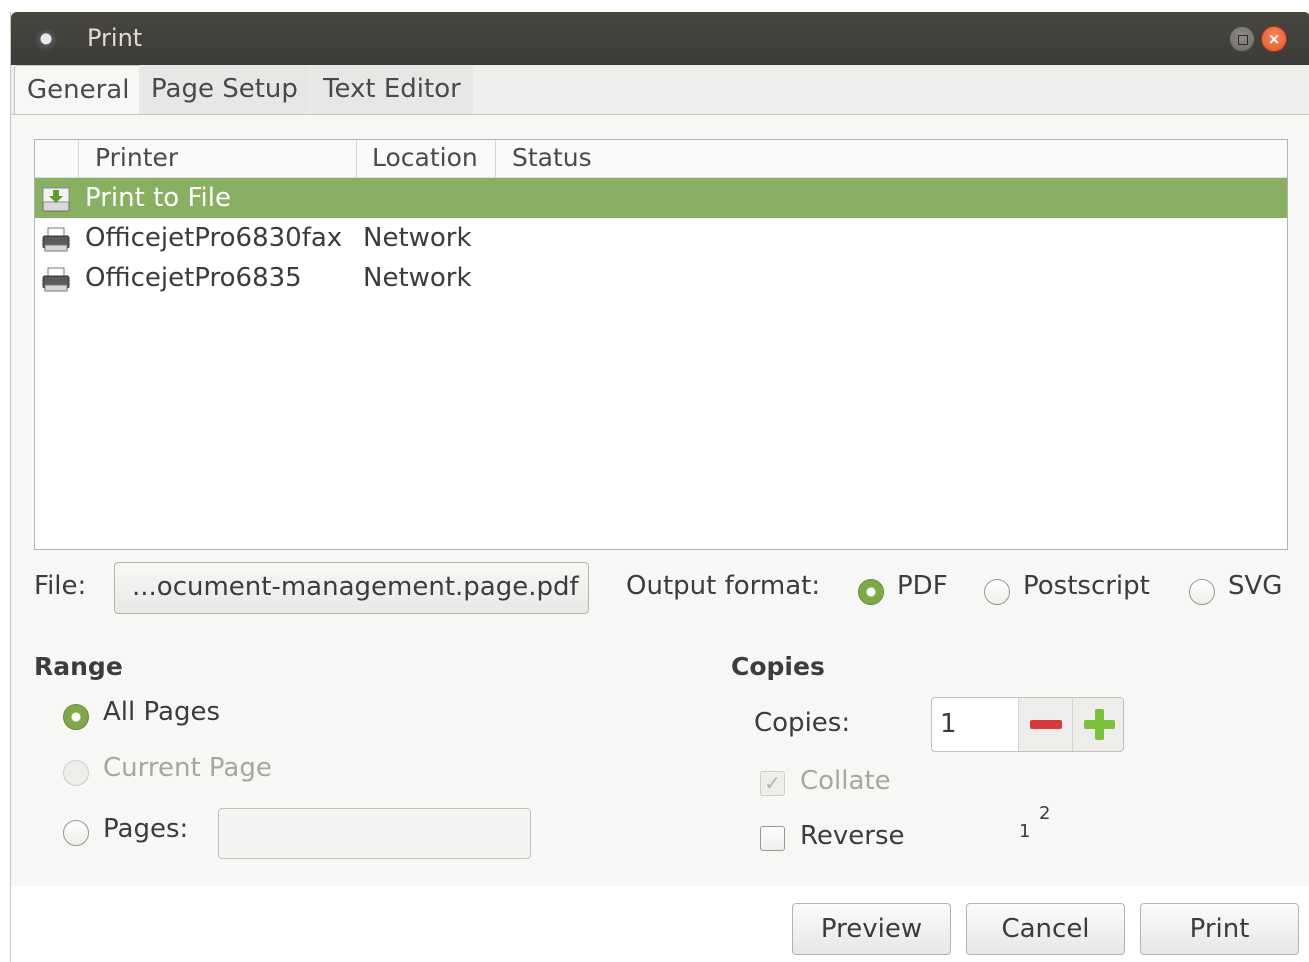 This screenshot has height=962, width=1309. I want to click on reverse-checkbox, so click(772, 838).